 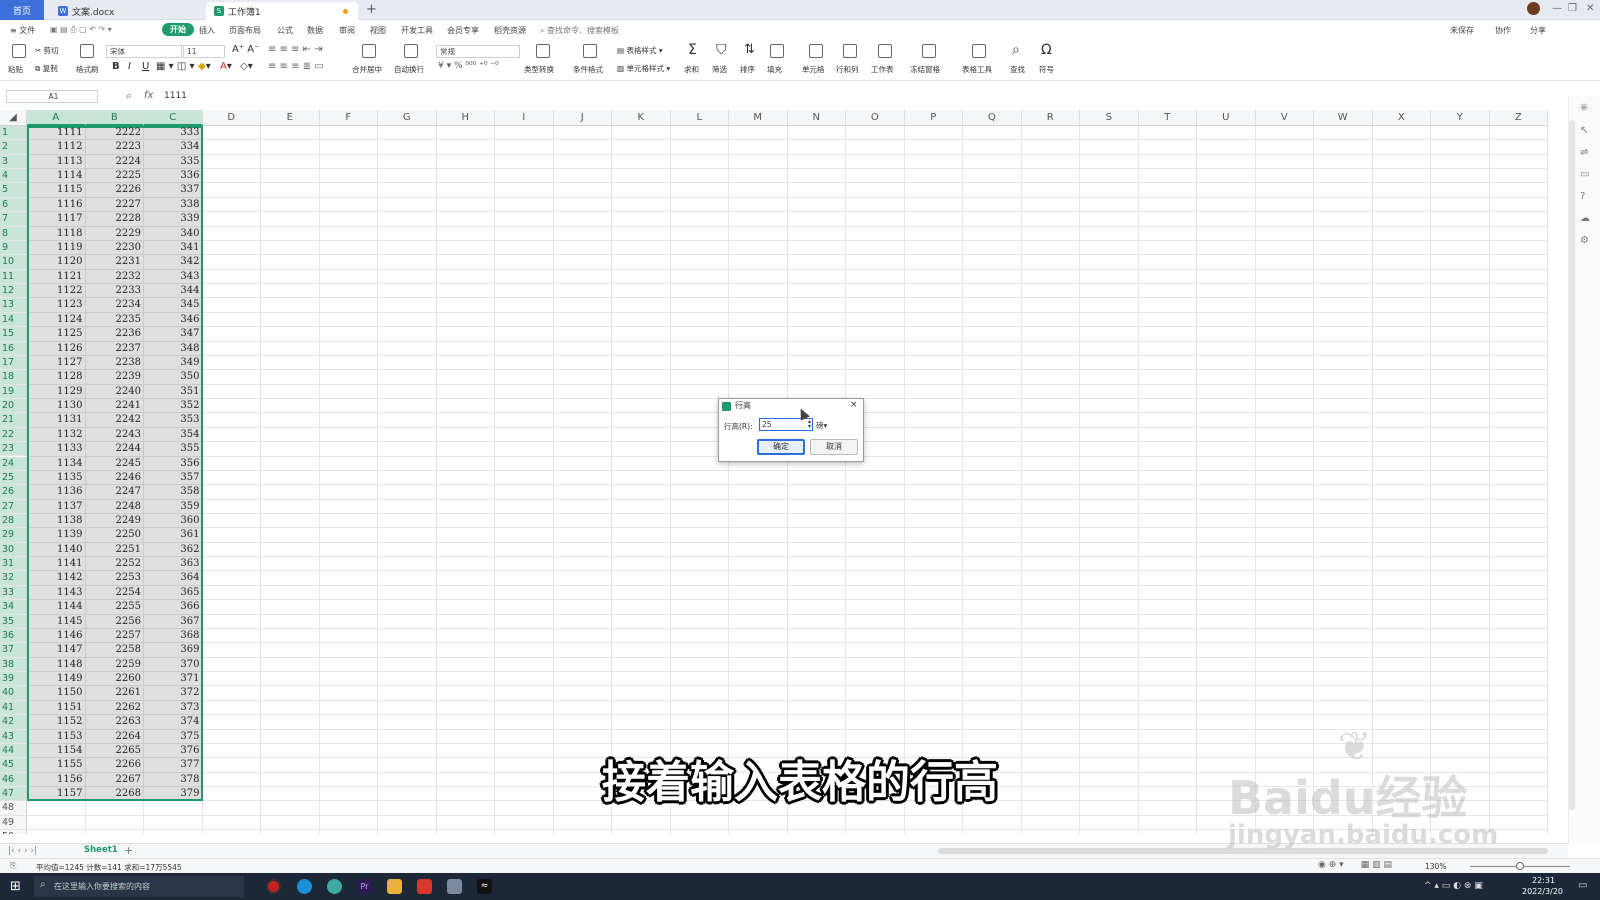 I want to click on column-header-q: Q, so click(x=992, y=118).